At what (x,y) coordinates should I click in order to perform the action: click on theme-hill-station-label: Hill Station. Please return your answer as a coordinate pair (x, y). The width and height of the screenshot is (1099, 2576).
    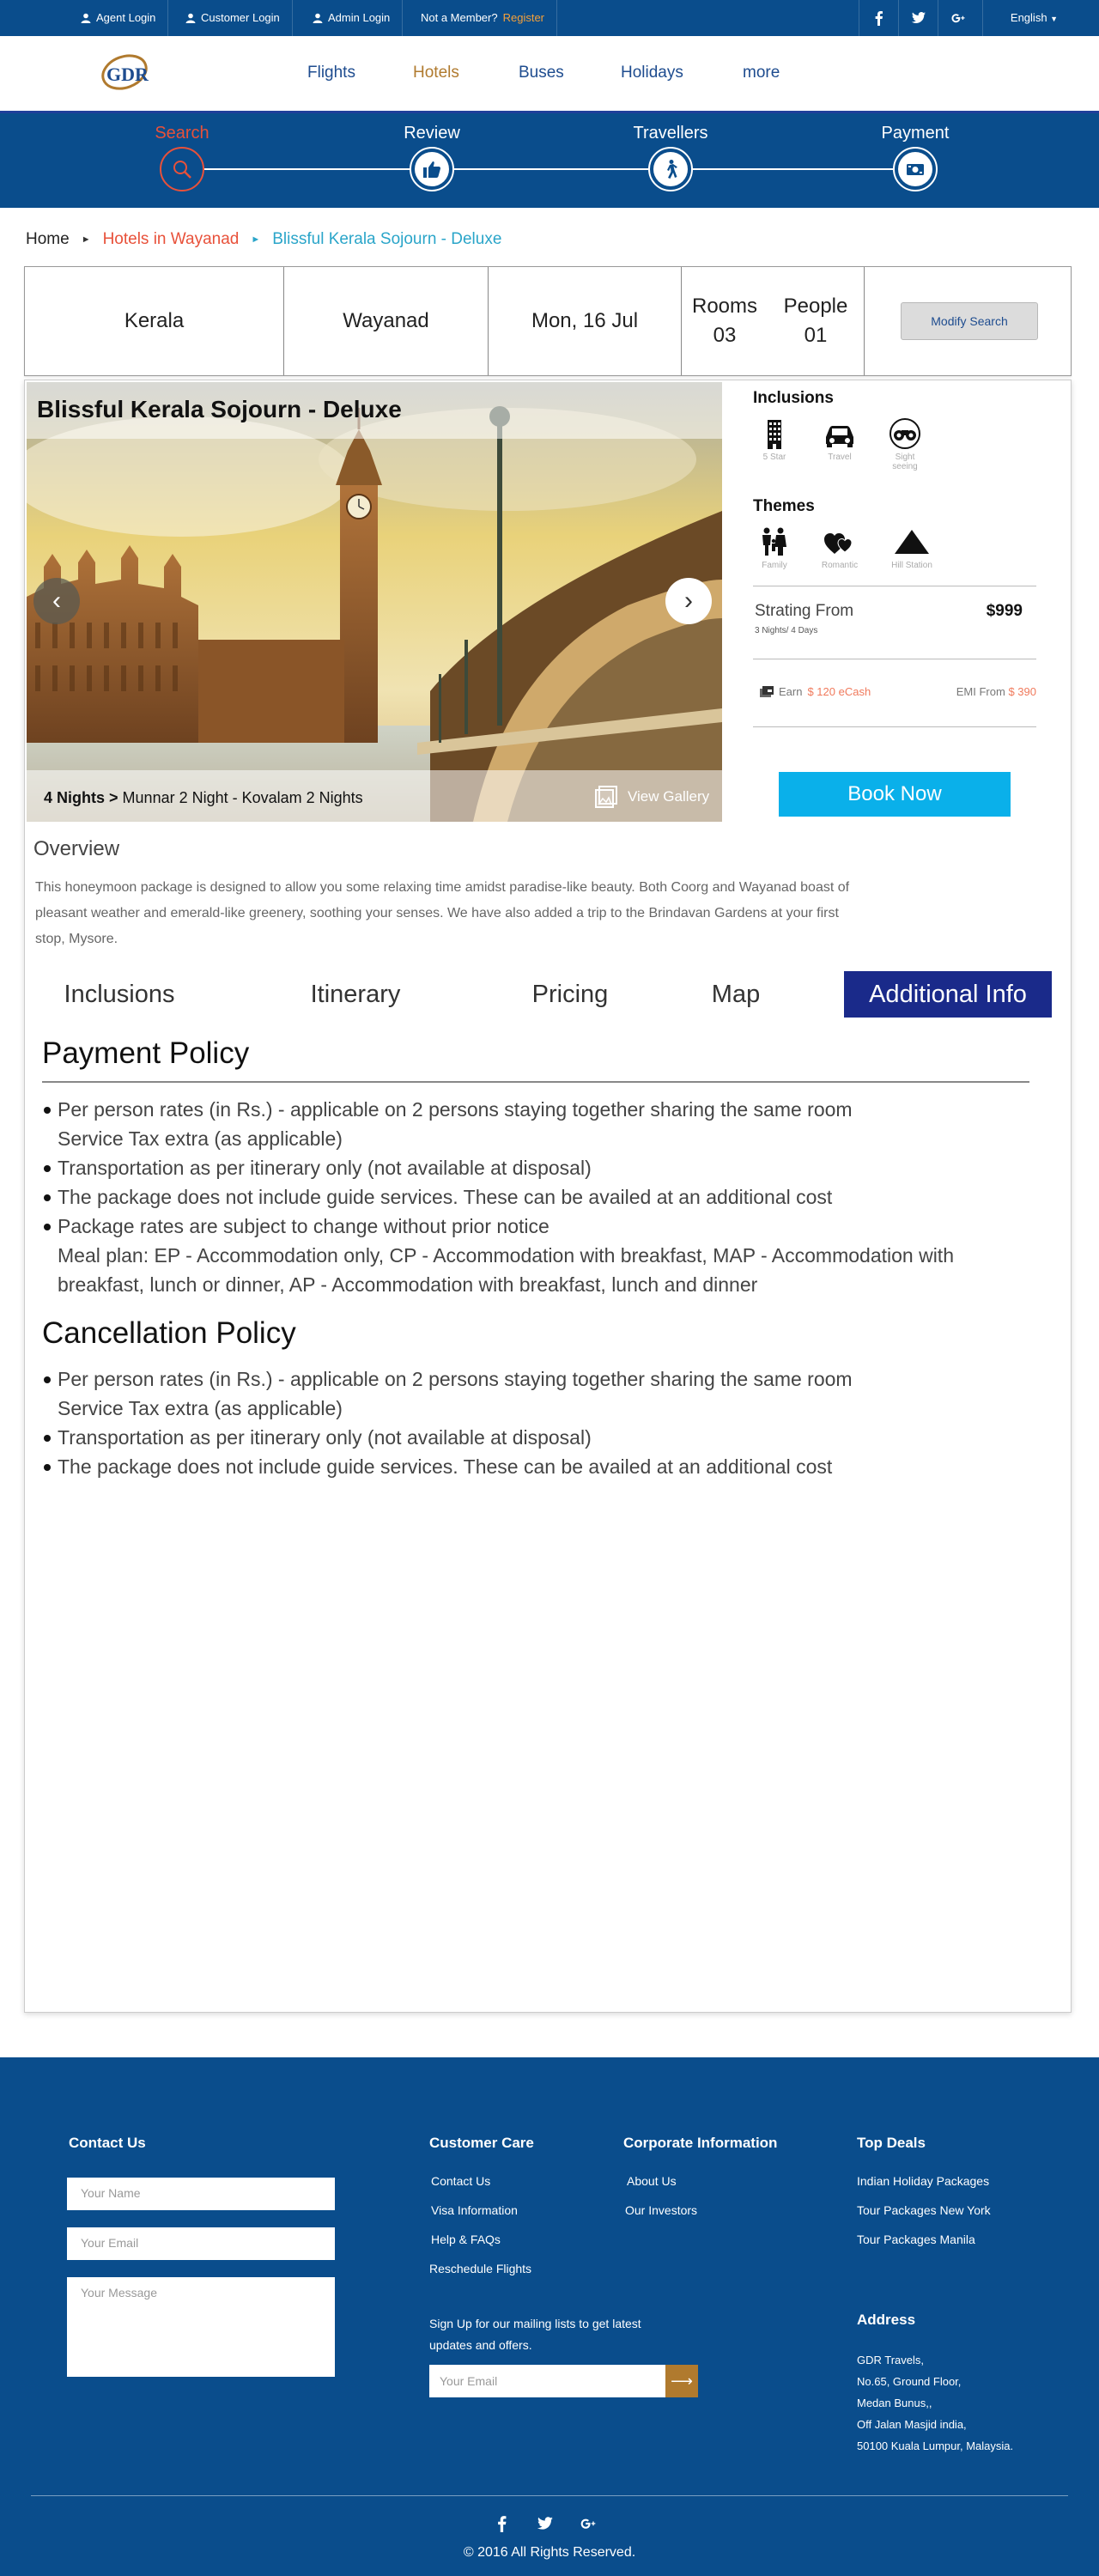
    Looking at the image, I should click on (911, 565).